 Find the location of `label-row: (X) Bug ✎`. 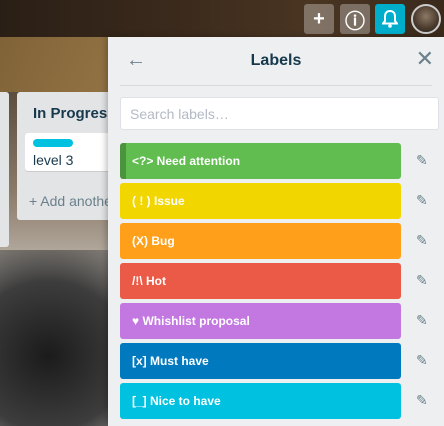

label-row: (X) Bug ✎ is located at coordinates (280, 241).